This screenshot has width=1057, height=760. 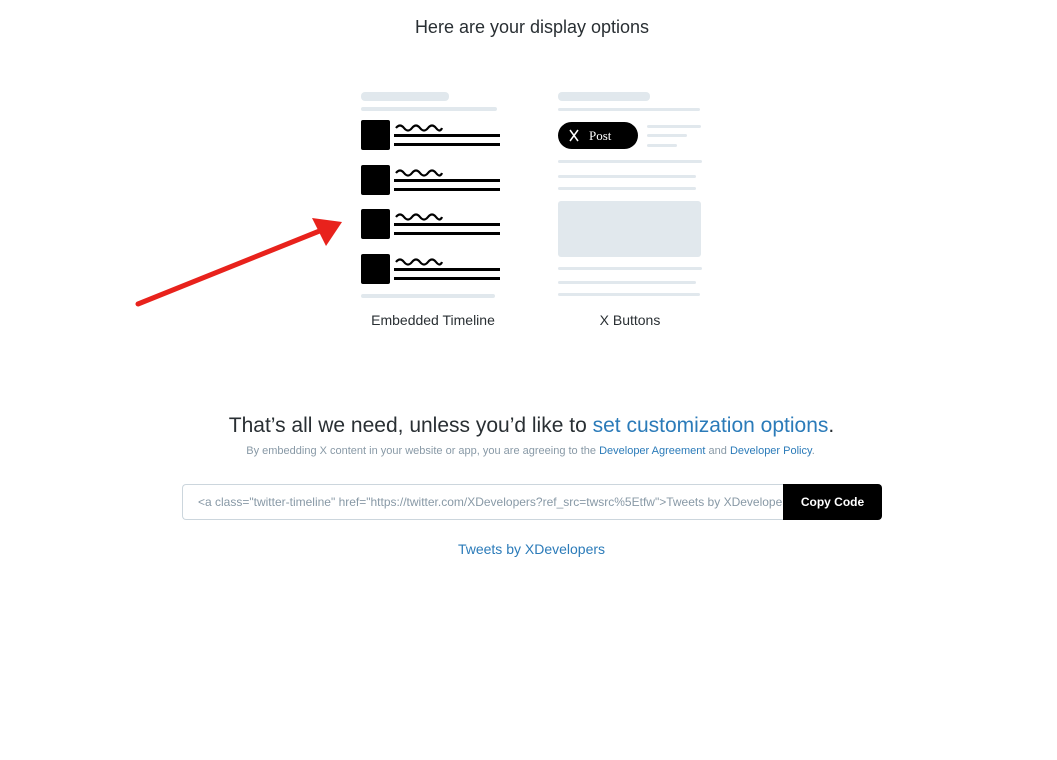 What do you see at coordinates (482, 502) in the screenshot?
I see `embed-code-input` at bounding box center [482, 502].